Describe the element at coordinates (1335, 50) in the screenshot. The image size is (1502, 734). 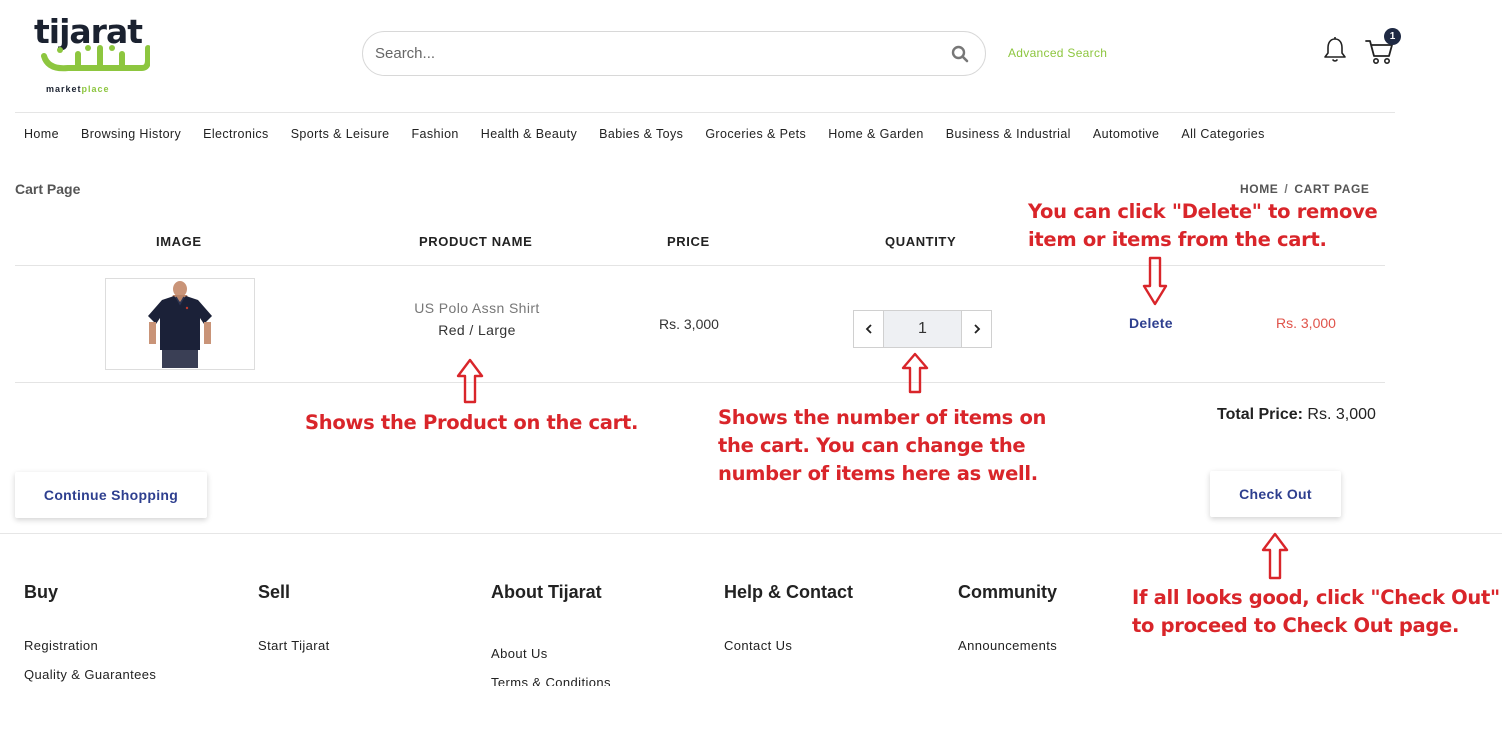
I see `bell-icon` at that location.